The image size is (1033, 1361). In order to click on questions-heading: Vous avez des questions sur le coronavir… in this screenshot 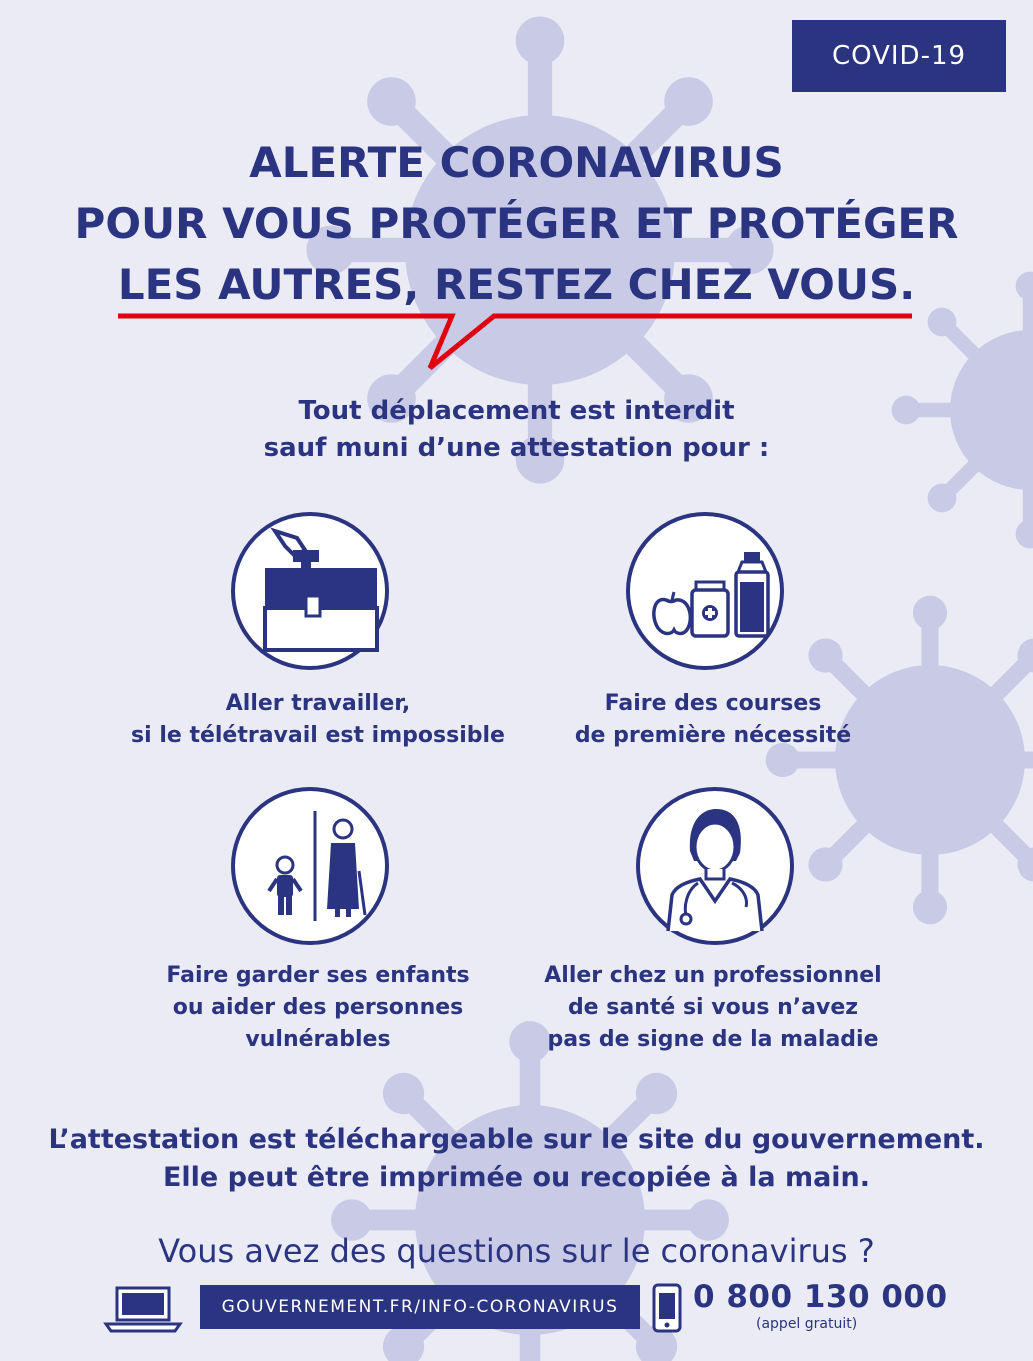, I will do `click(516, 1251)`.